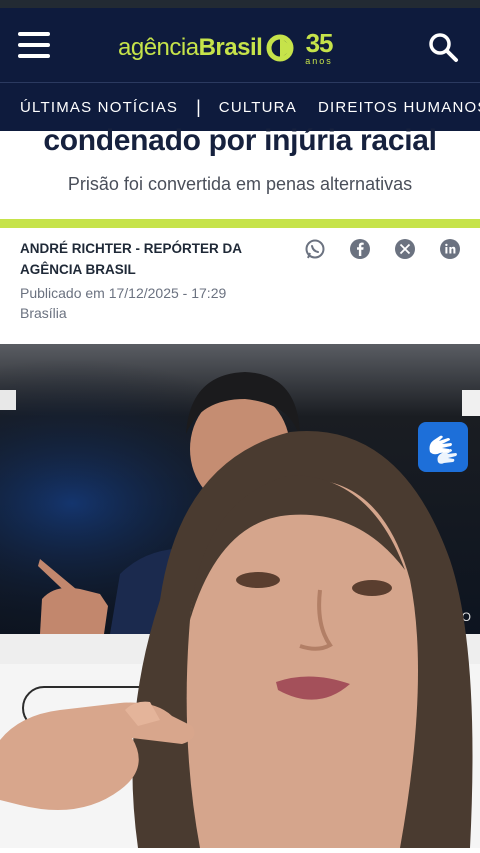 This screenshot has width=480, height=853. Describe the element at coordinates (240, 140) in the screenshot. I see `article-headline: condenado por injúria racial` at that location.